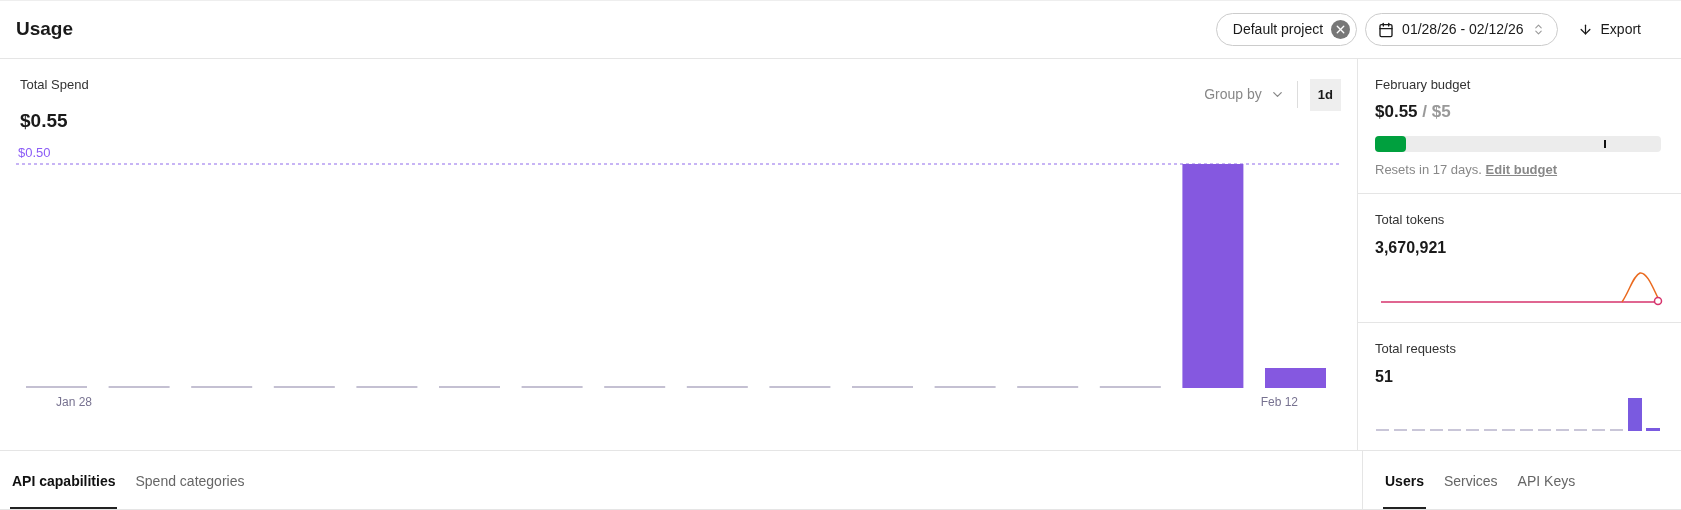  I want to click on panel-title: Total Spend, so click(54, 85).